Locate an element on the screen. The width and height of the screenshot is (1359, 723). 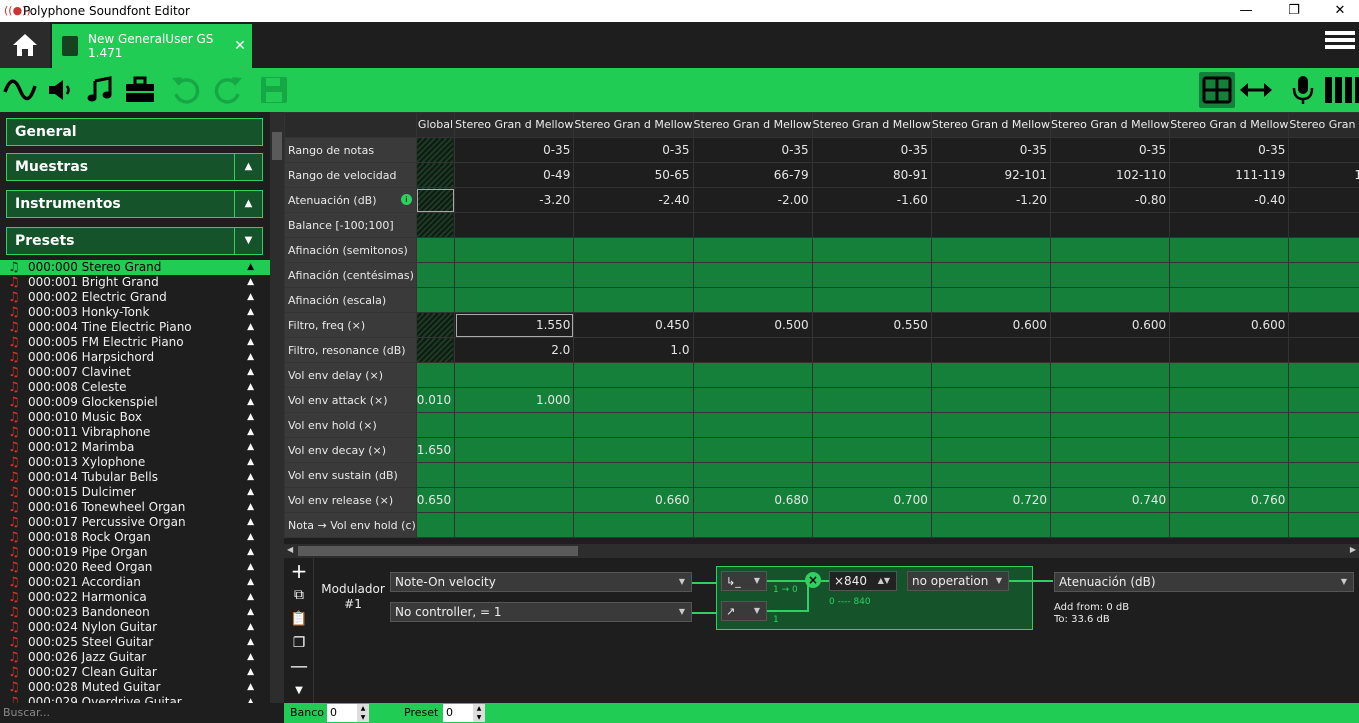
remove-modulator-icon: — is located at coordinates (299, 667).